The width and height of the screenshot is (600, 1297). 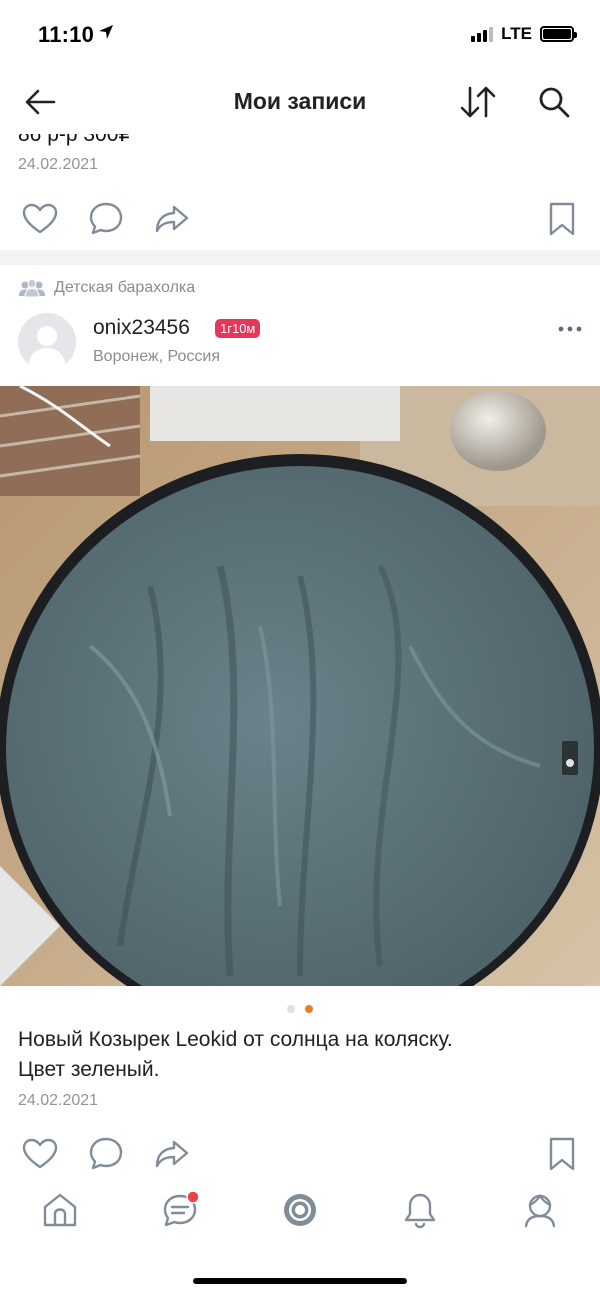 What do you see at coordinates (300, 35) in the screenshot?
I see `status-bar: 11:10 LTE` at bounding box center [300, 35].